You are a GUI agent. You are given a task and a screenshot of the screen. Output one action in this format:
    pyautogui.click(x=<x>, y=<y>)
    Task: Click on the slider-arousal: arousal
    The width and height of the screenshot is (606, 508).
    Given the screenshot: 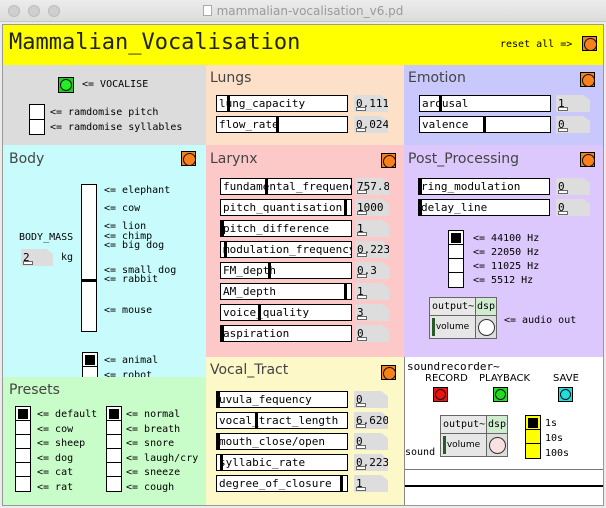 What is the action you would take?
    pyautogui.click(x=485, y=103)
    